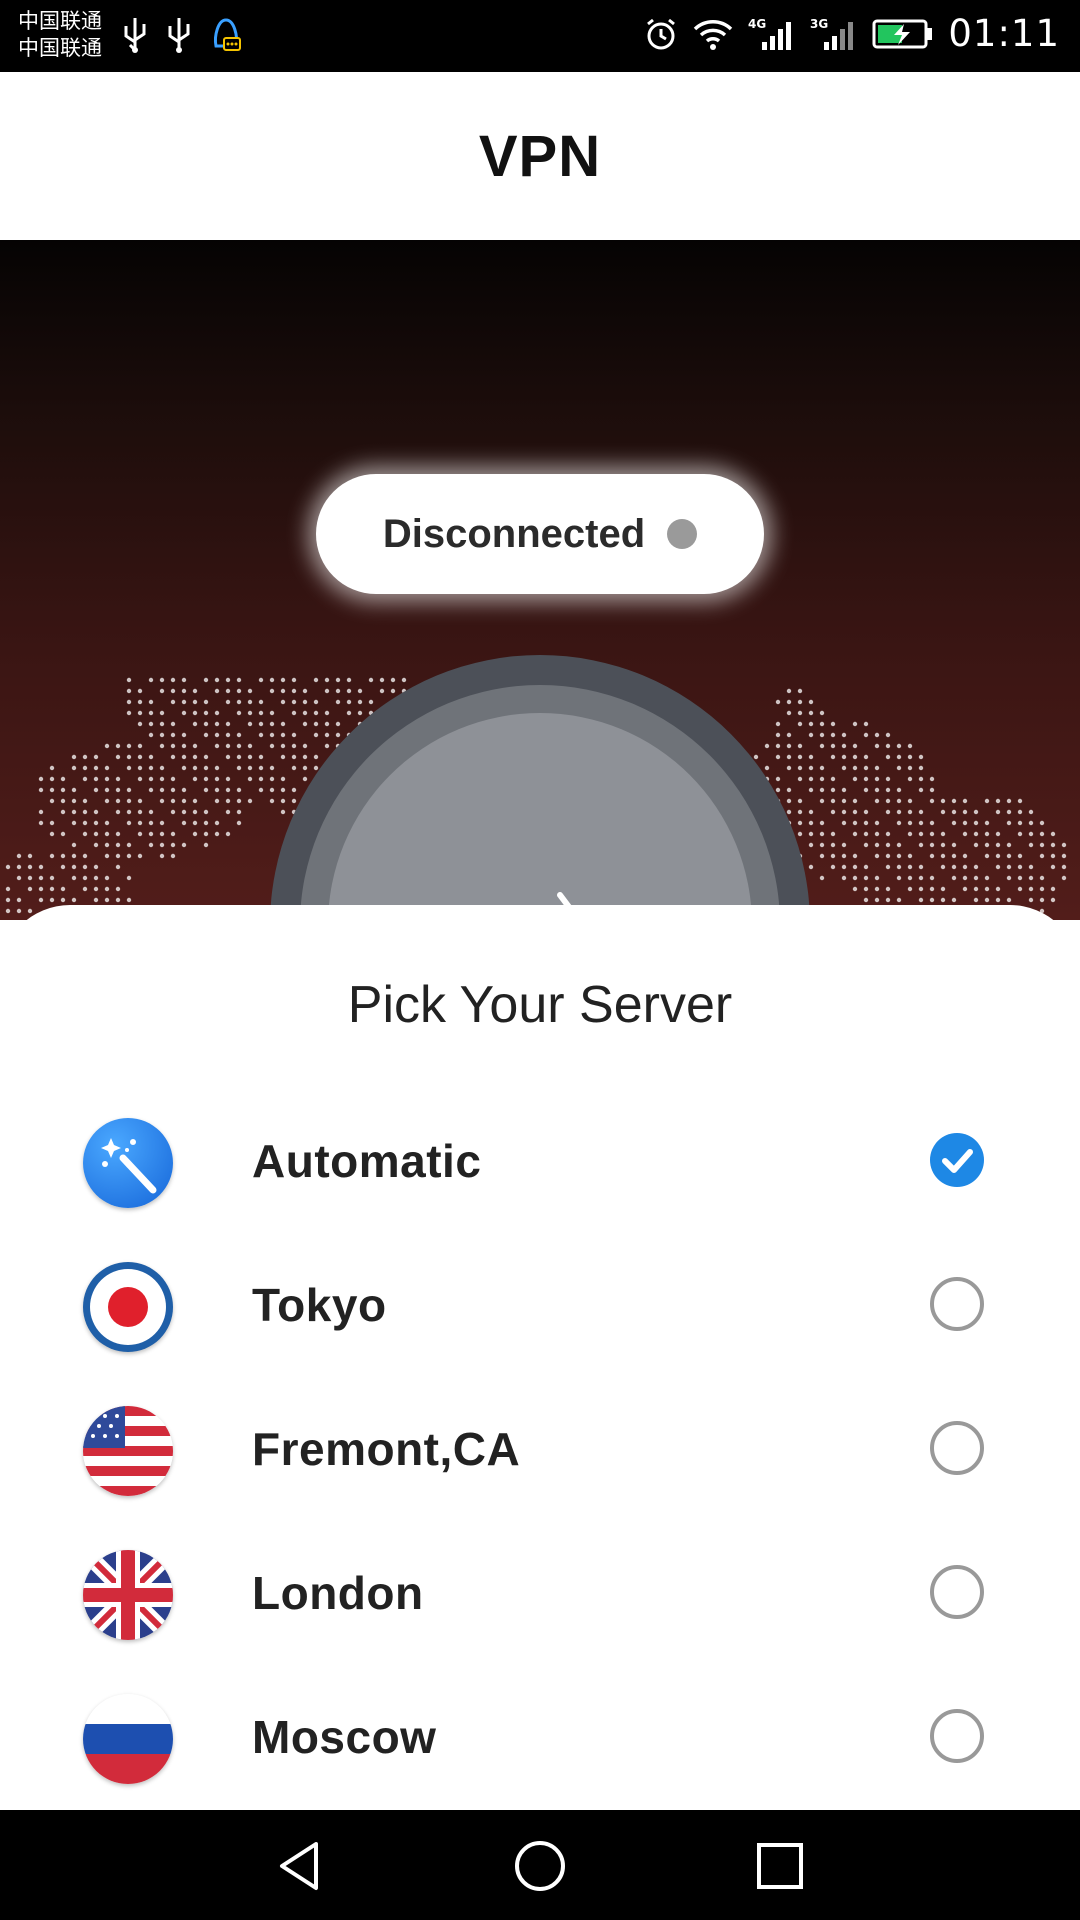 This screenshot has width=1080, height=1920. What do you see at coordinates (540, 1162) in the screenshot?
I see `server-row-automatic: Automatic` at bounding box center [540, 1162].